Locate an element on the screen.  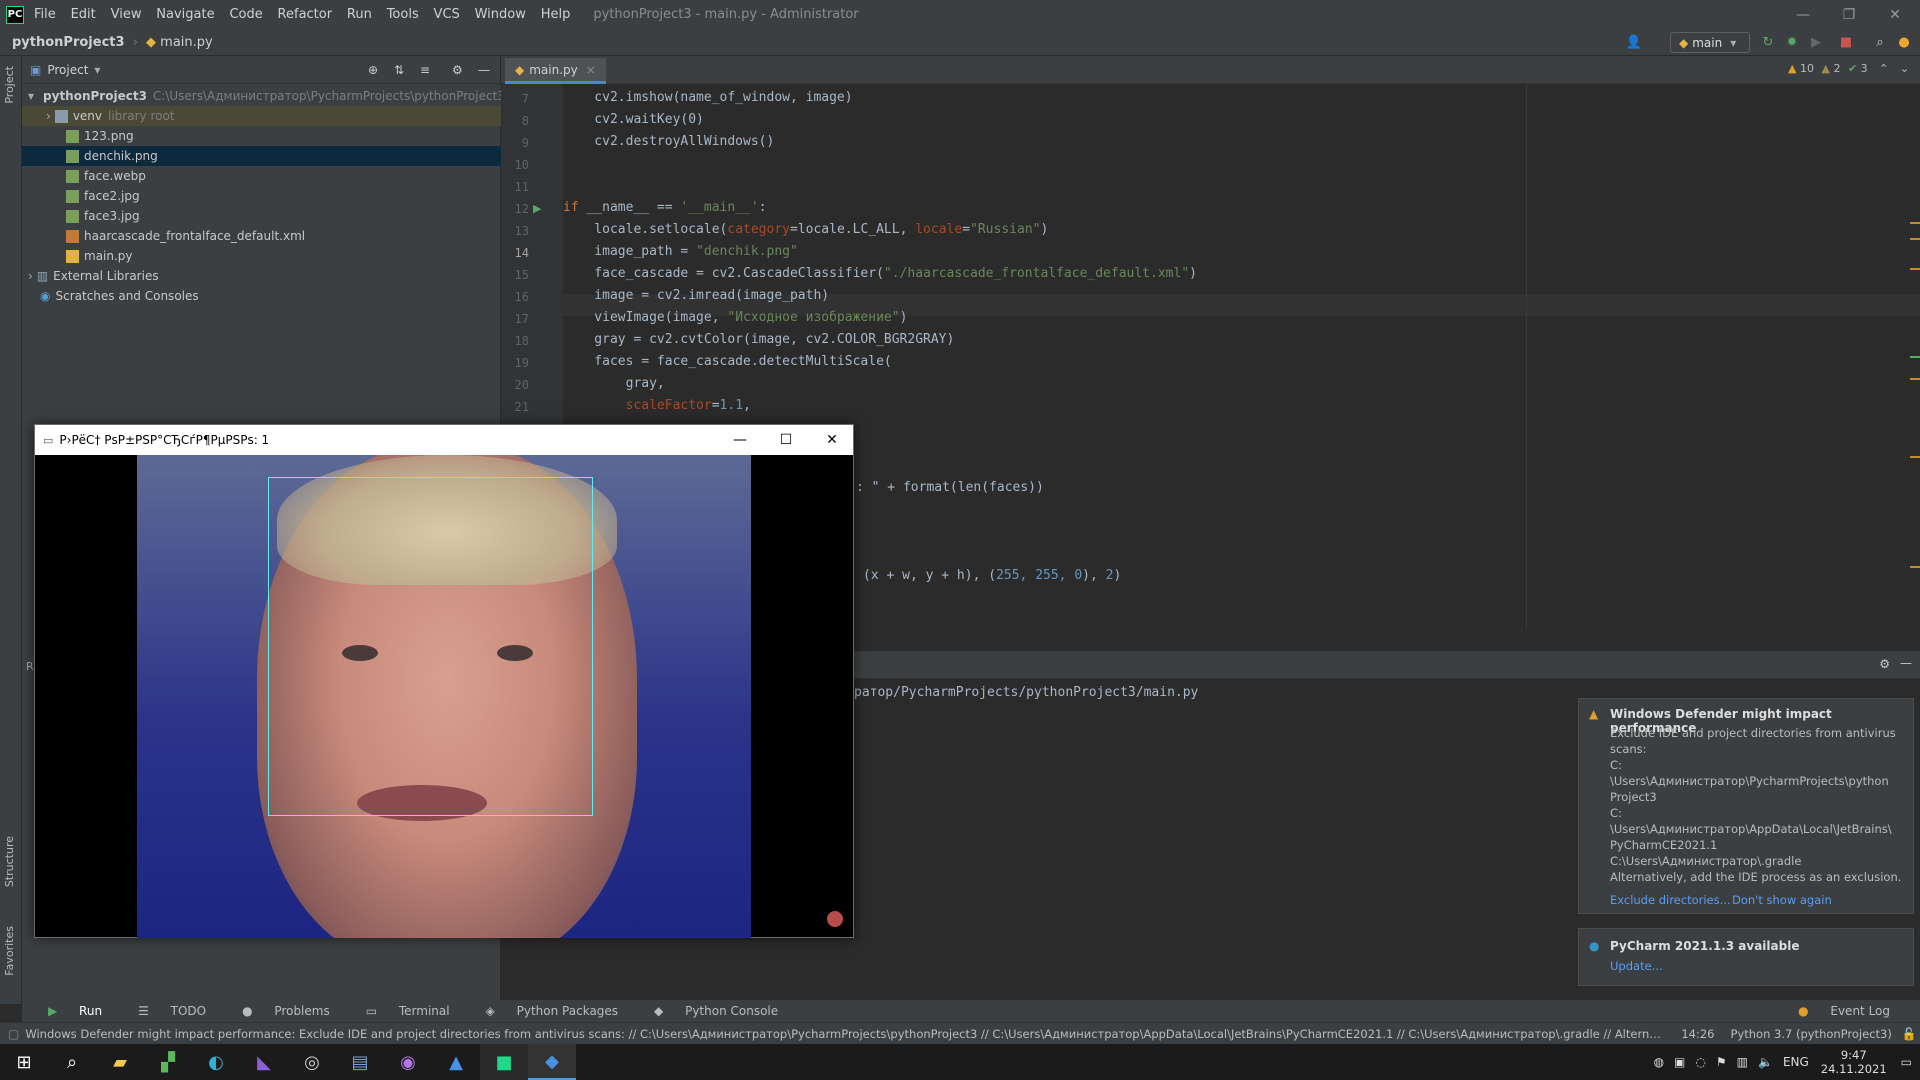
search-icon: ⌕ is located at coordinates (72, 1062).